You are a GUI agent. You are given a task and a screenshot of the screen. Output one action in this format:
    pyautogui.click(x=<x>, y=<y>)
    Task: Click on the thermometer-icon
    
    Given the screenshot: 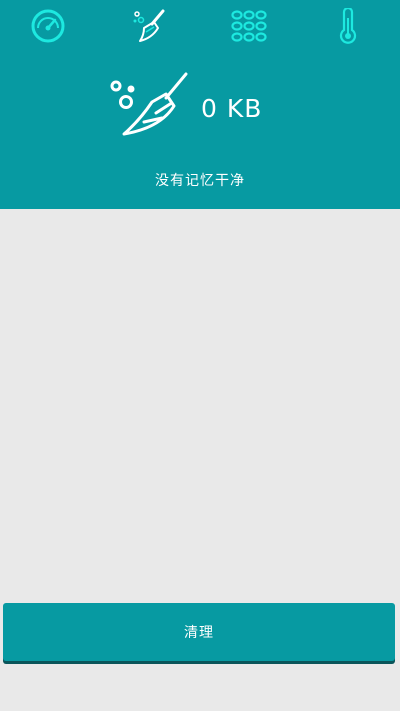 What is the action you would take?
    pyautogui.click(x=348, y=26)
    